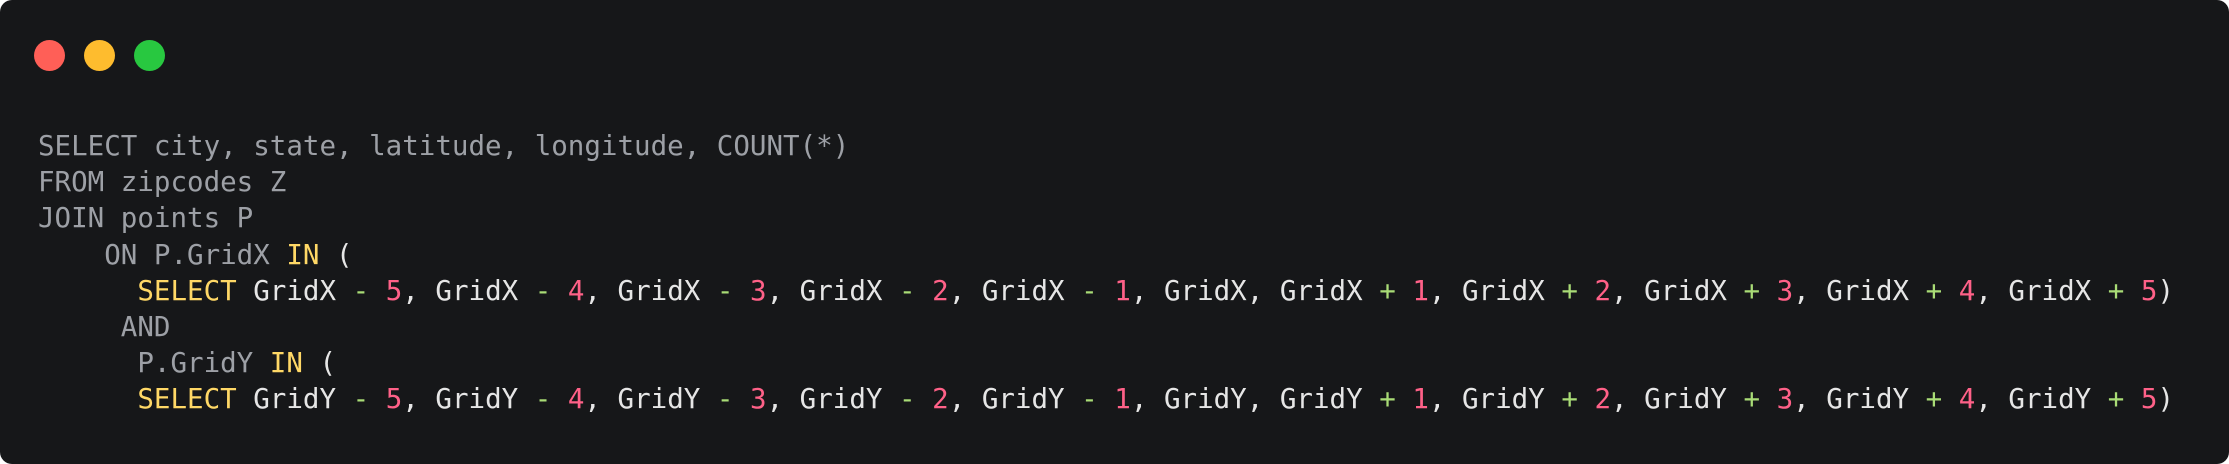 The height and width of the screenshot is (464, 2229). Describe the element at coordinates (1106, 327) in the screenshot. I see `code-line: AND` at that location.